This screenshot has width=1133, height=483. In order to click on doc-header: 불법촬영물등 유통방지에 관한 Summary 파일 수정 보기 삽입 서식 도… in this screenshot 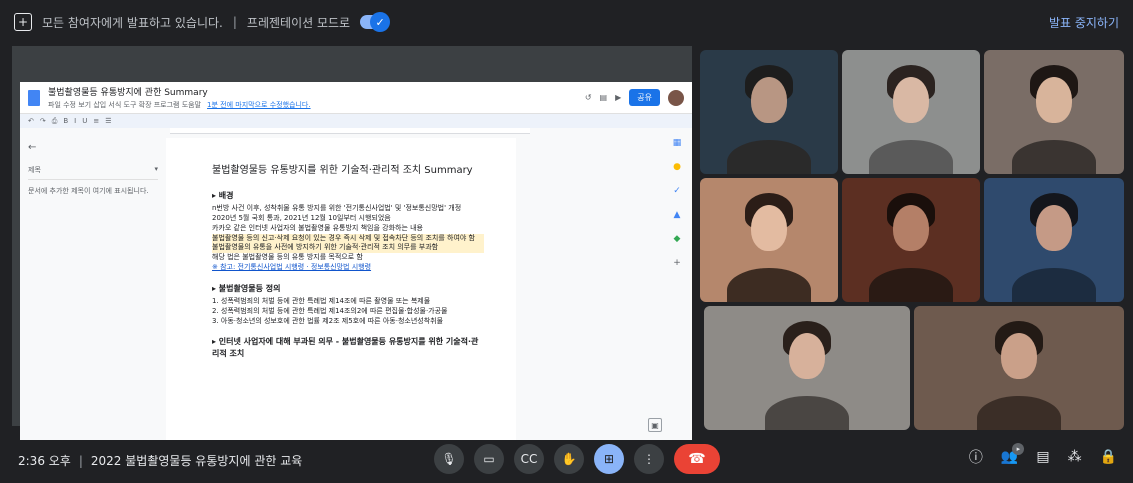, I will do `click(356, 98)`.